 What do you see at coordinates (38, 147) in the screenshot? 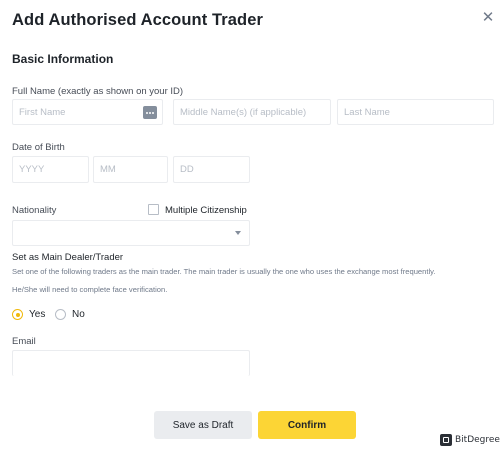
I see `dob-label: Date of Birth` at bounding box center [38, 147].